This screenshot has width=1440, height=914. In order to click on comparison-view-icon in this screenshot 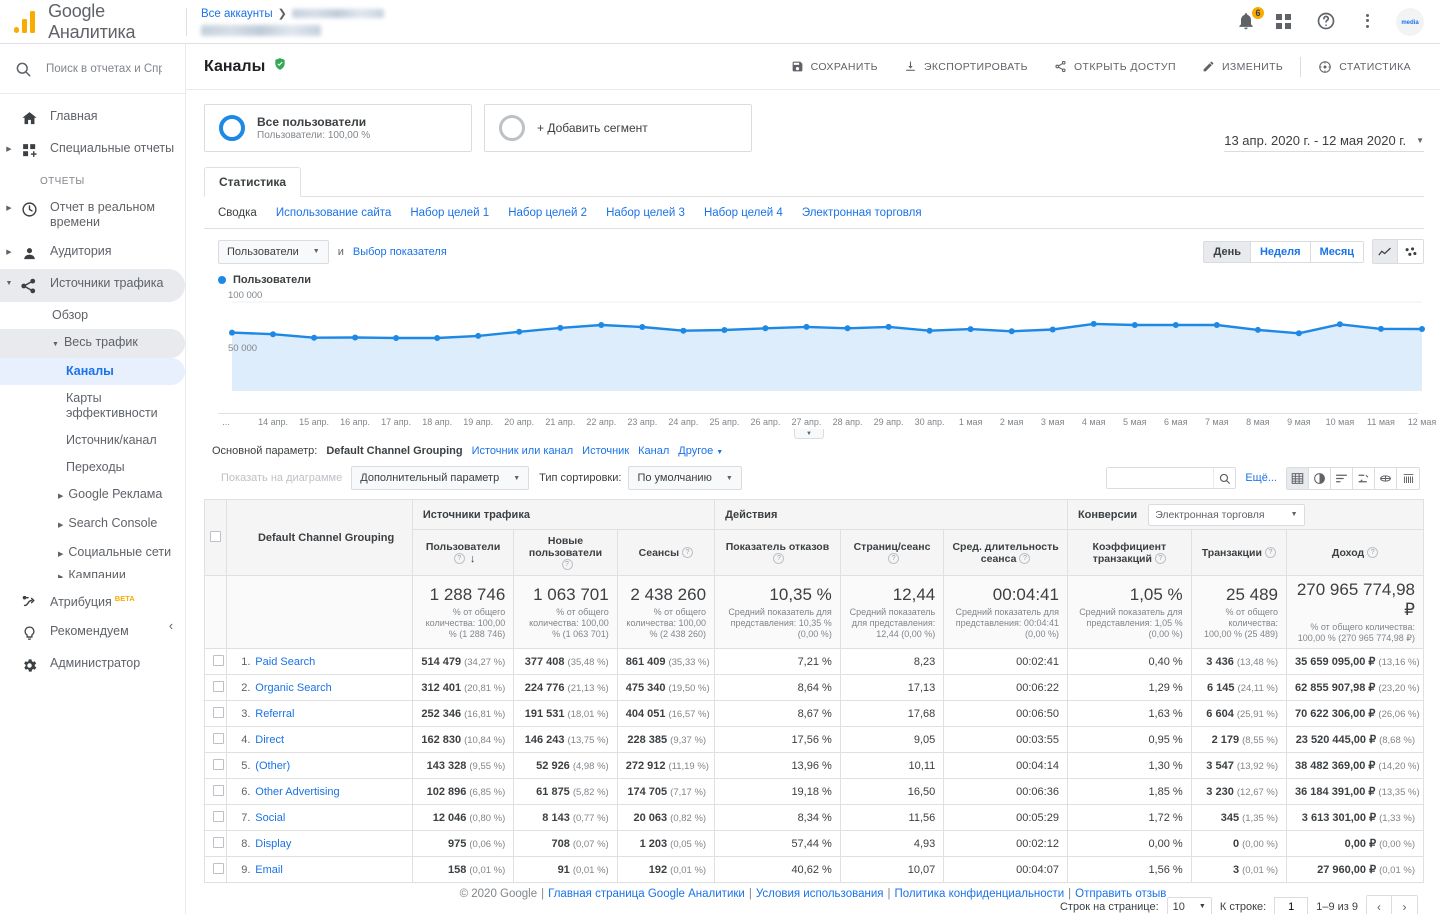, I will do `click(1364, 478)`.